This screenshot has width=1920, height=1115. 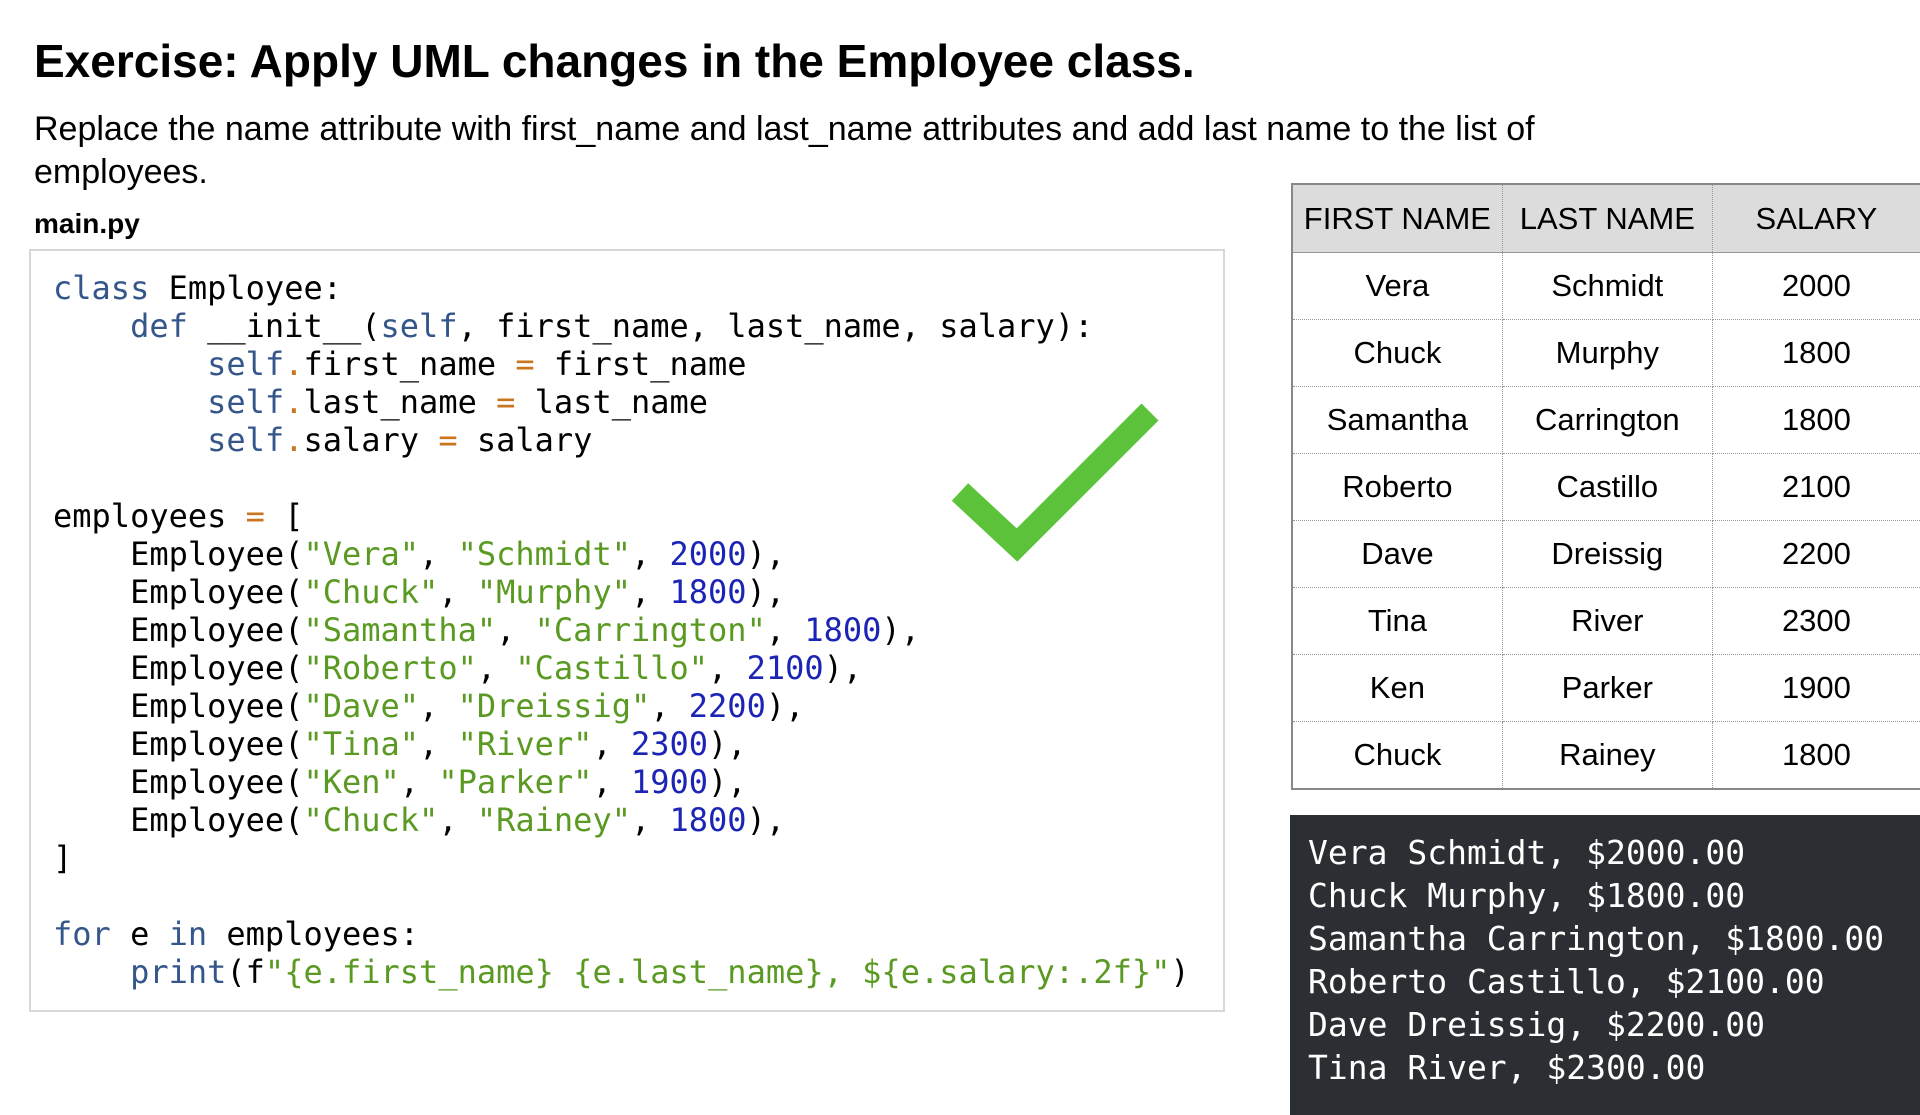 I want to click on cell-salary: 1800, so click(x=1816, y=420).